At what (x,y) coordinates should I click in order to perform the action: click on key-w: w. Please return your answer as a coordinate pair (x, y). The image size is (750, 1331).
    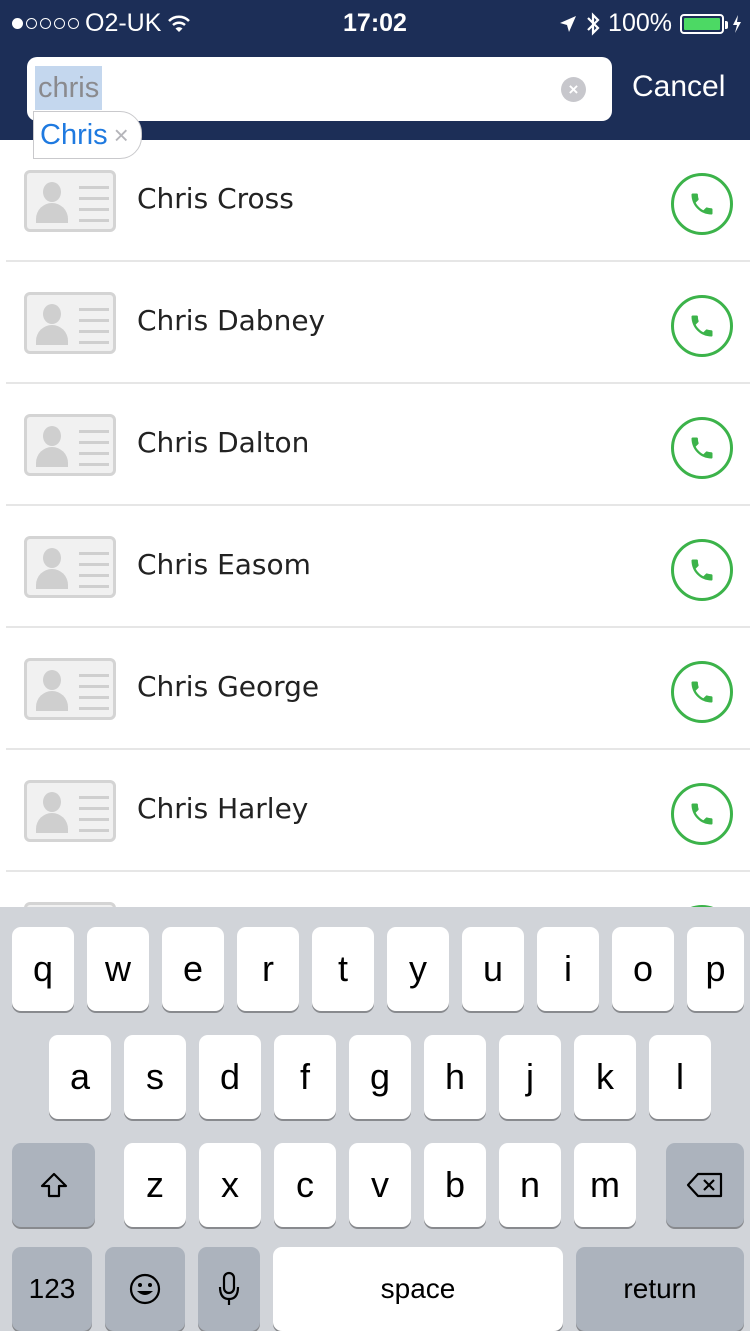
    Looking at the image, I should click on (118, 969).